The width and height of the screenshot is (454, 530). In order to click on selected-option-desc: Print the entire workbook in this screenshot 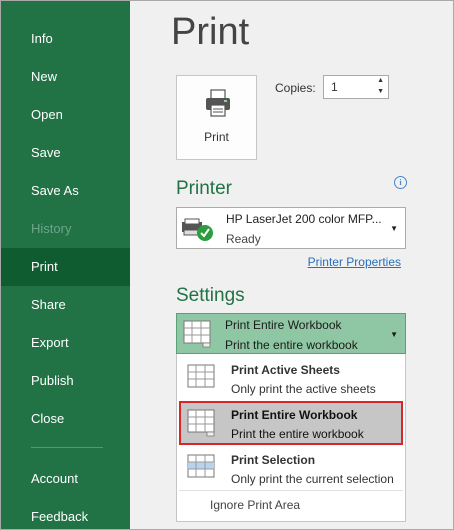, I will do `click(291, 345)`.